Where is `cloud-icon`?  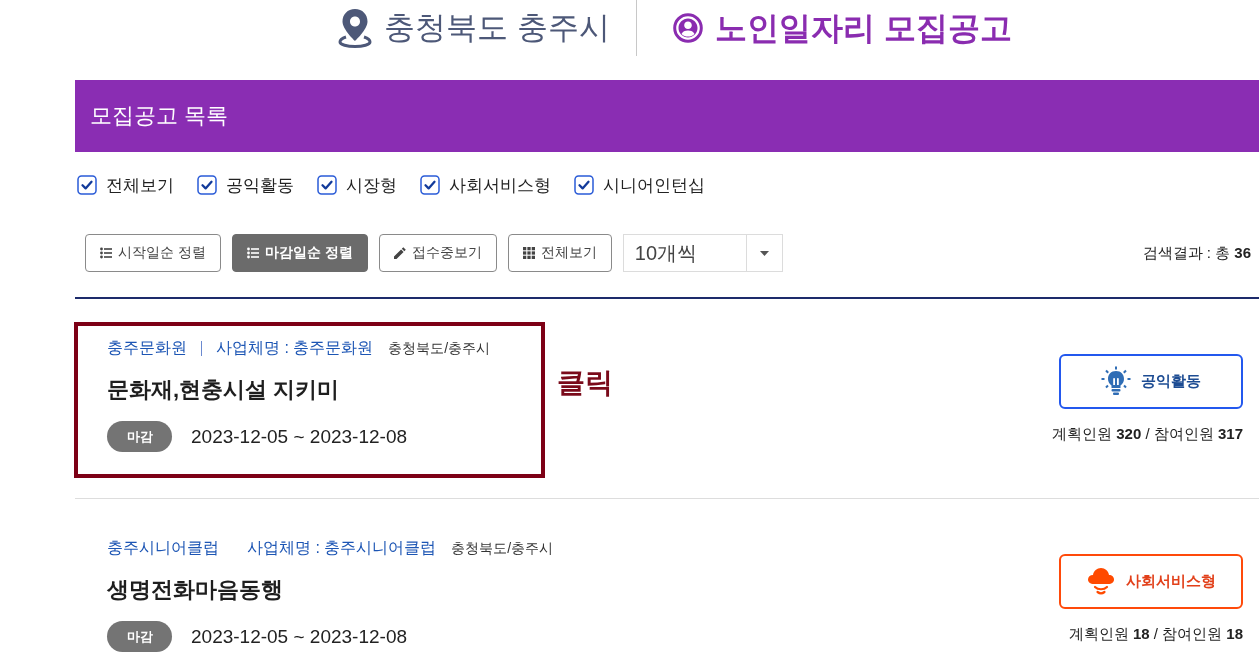
cloud-icon is located at coordinates (1101, 581).